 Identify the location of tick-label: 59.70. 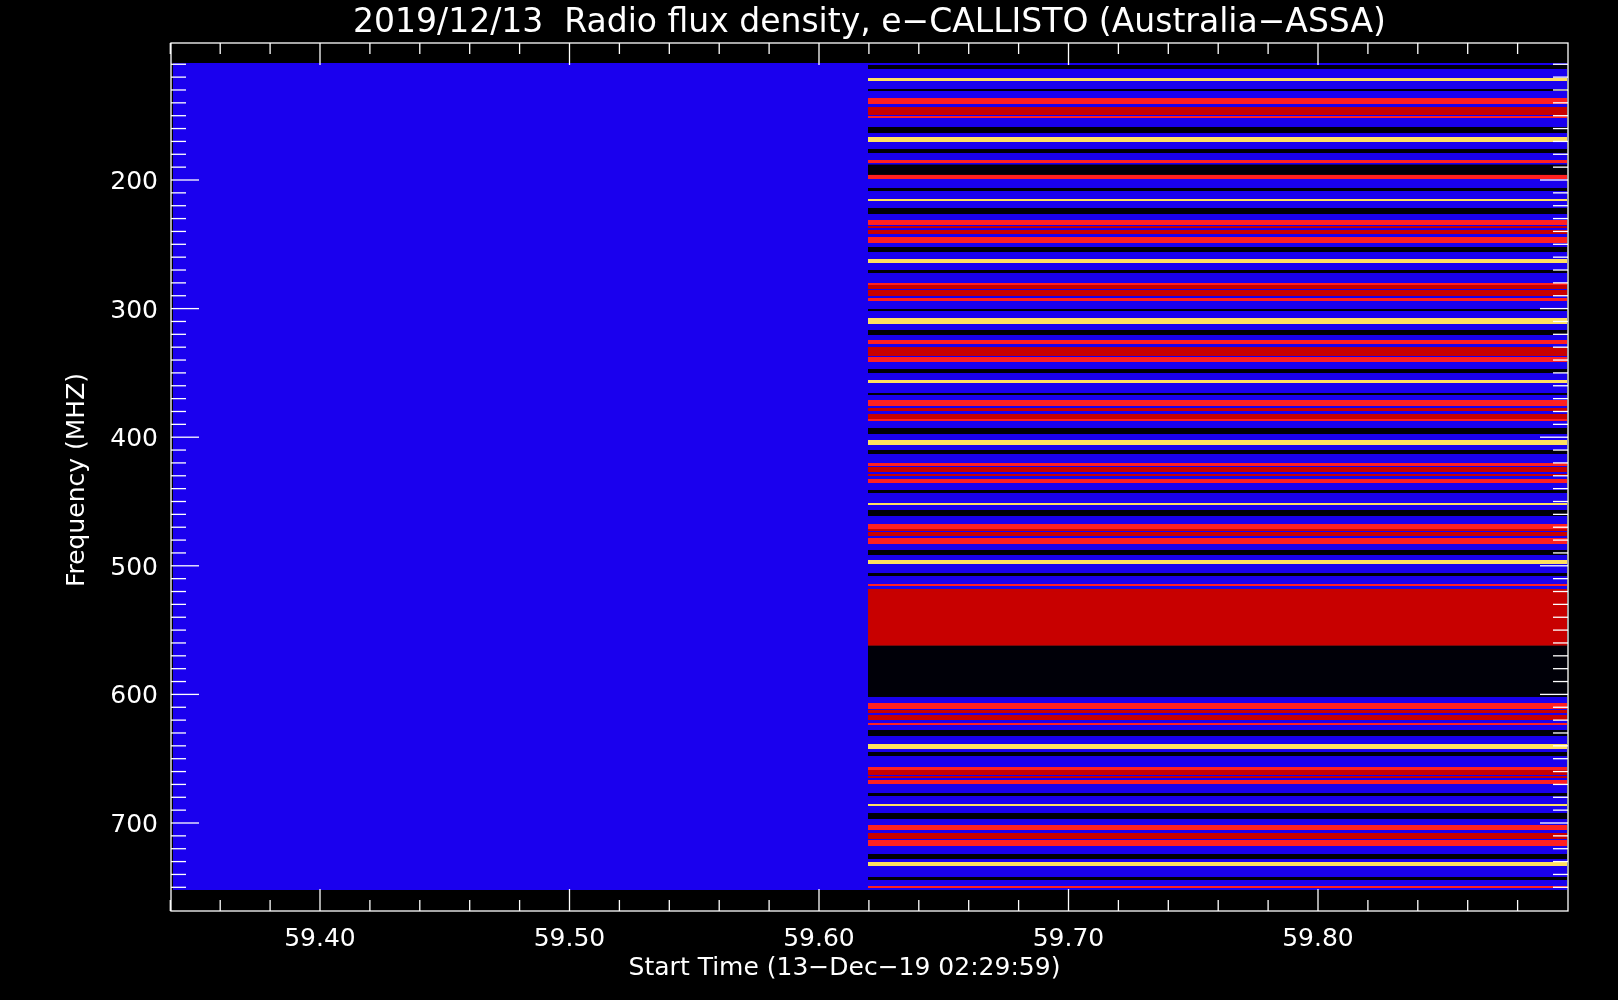
(1068, 937).